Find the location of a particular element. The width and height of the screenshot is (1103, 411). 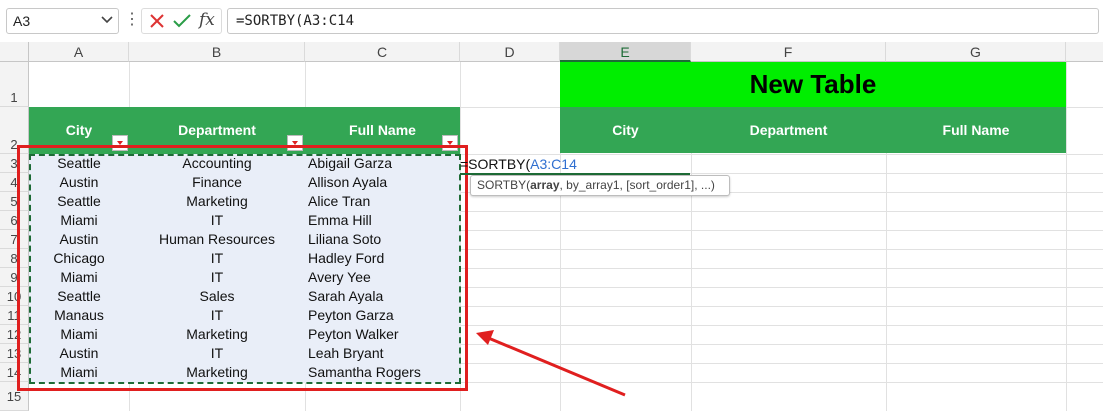

formula-input: =SORTBY(A3:C14 is located at coordinates (663, 21).